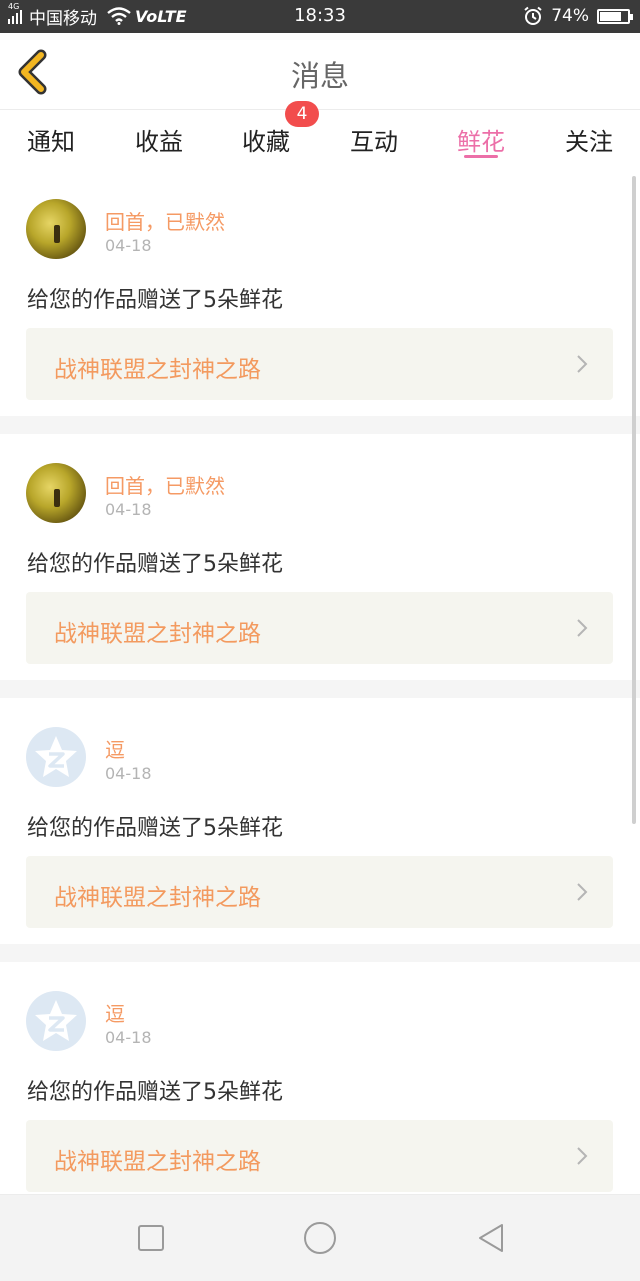 The height and width of the screenshot is (1281, 640). What do you see at coordinates (634, 500) in the screenshot?
I see `scrollbar` at bounding box center [634, 500].